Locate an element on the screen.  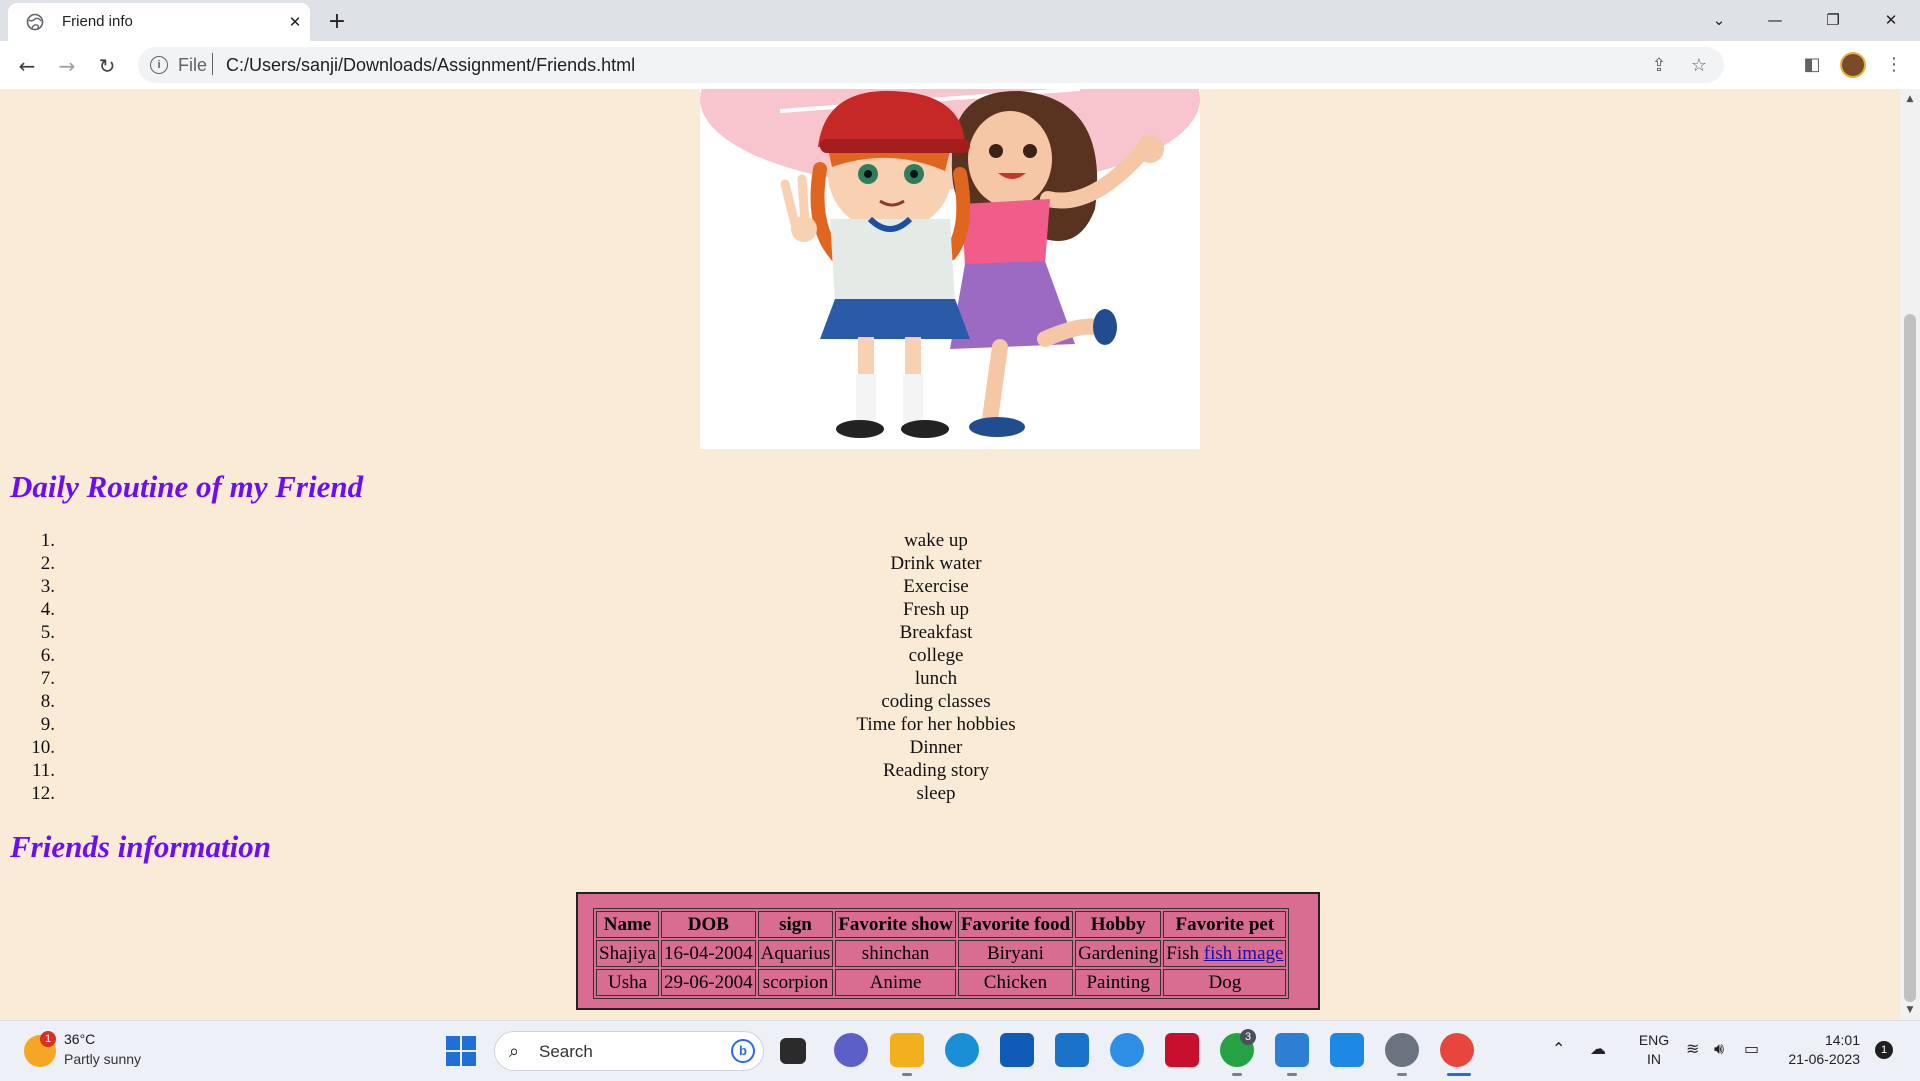
routine-list-item: 11. Reading story is located at coordinates (950, 770).